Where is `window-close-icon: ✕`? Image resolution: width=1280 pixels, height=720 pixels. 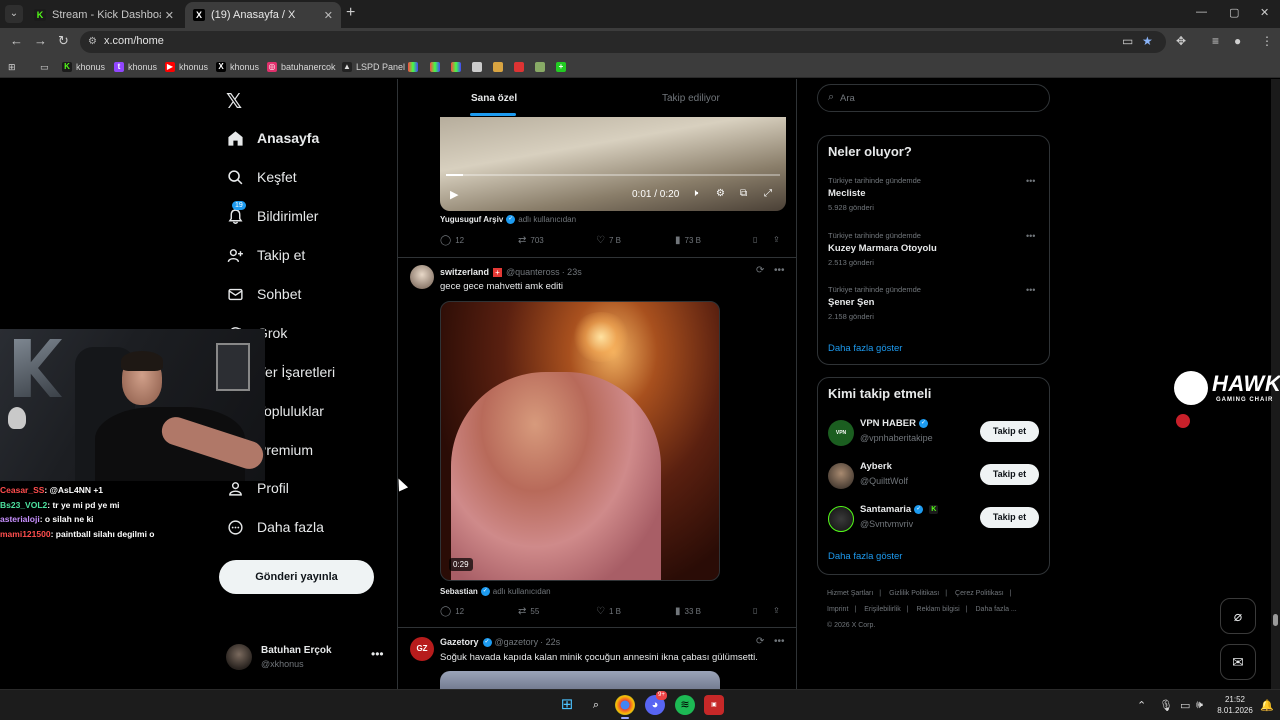 window-close-icon: ✕ is located at coordinates (1264, 12).